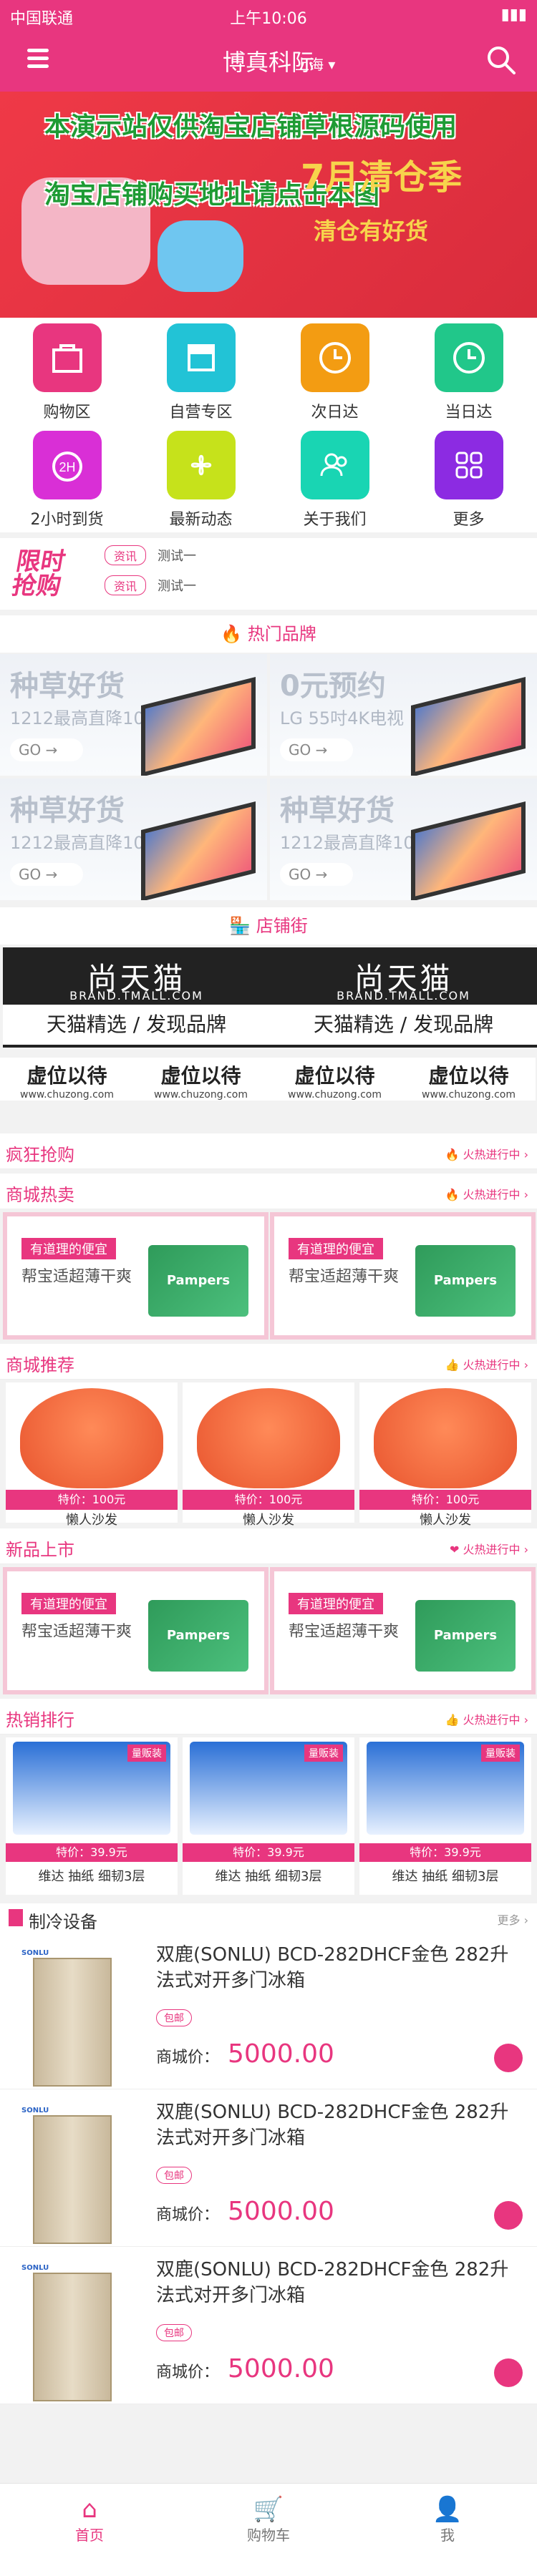 This screenshot has width=537, height=2576. Describe the element at coordinates (201, 372) in the screenshot. I see `grid-item-self: 自营专区` at that location.